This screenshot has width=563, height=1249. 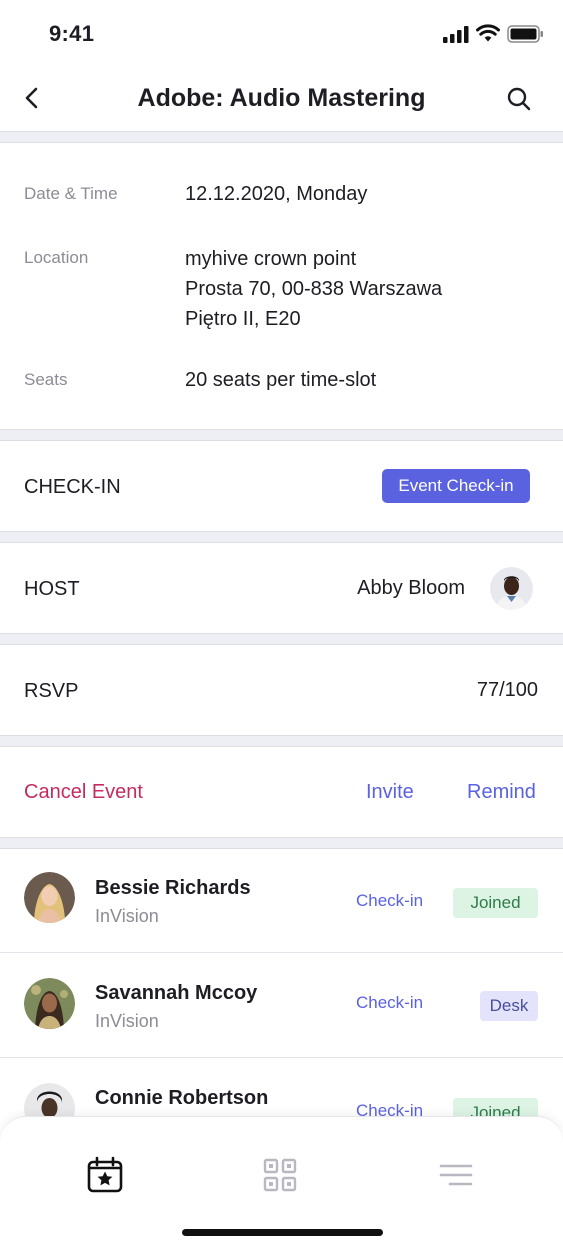 What do you see at coordinates (507, 690) in the screenshot?
I see `rsvp-count: 77/100` at bounding box center [507, 690].